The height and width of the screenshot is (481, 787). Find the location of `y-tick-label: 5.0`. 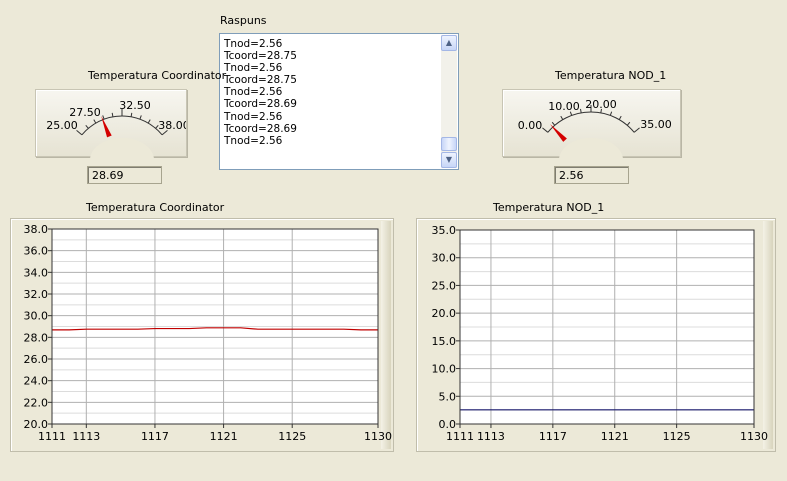

y-tick-label: 5.0 is located at coordinates (448, 396).